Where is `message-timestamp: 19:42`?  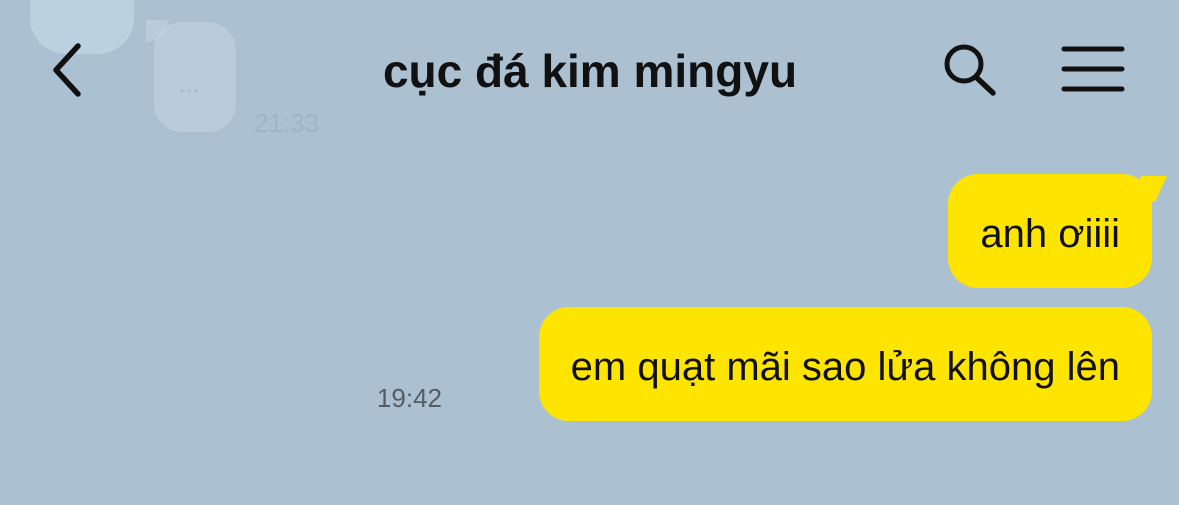
message-timestamp: 19:42 is located at coordinates (409, 398).